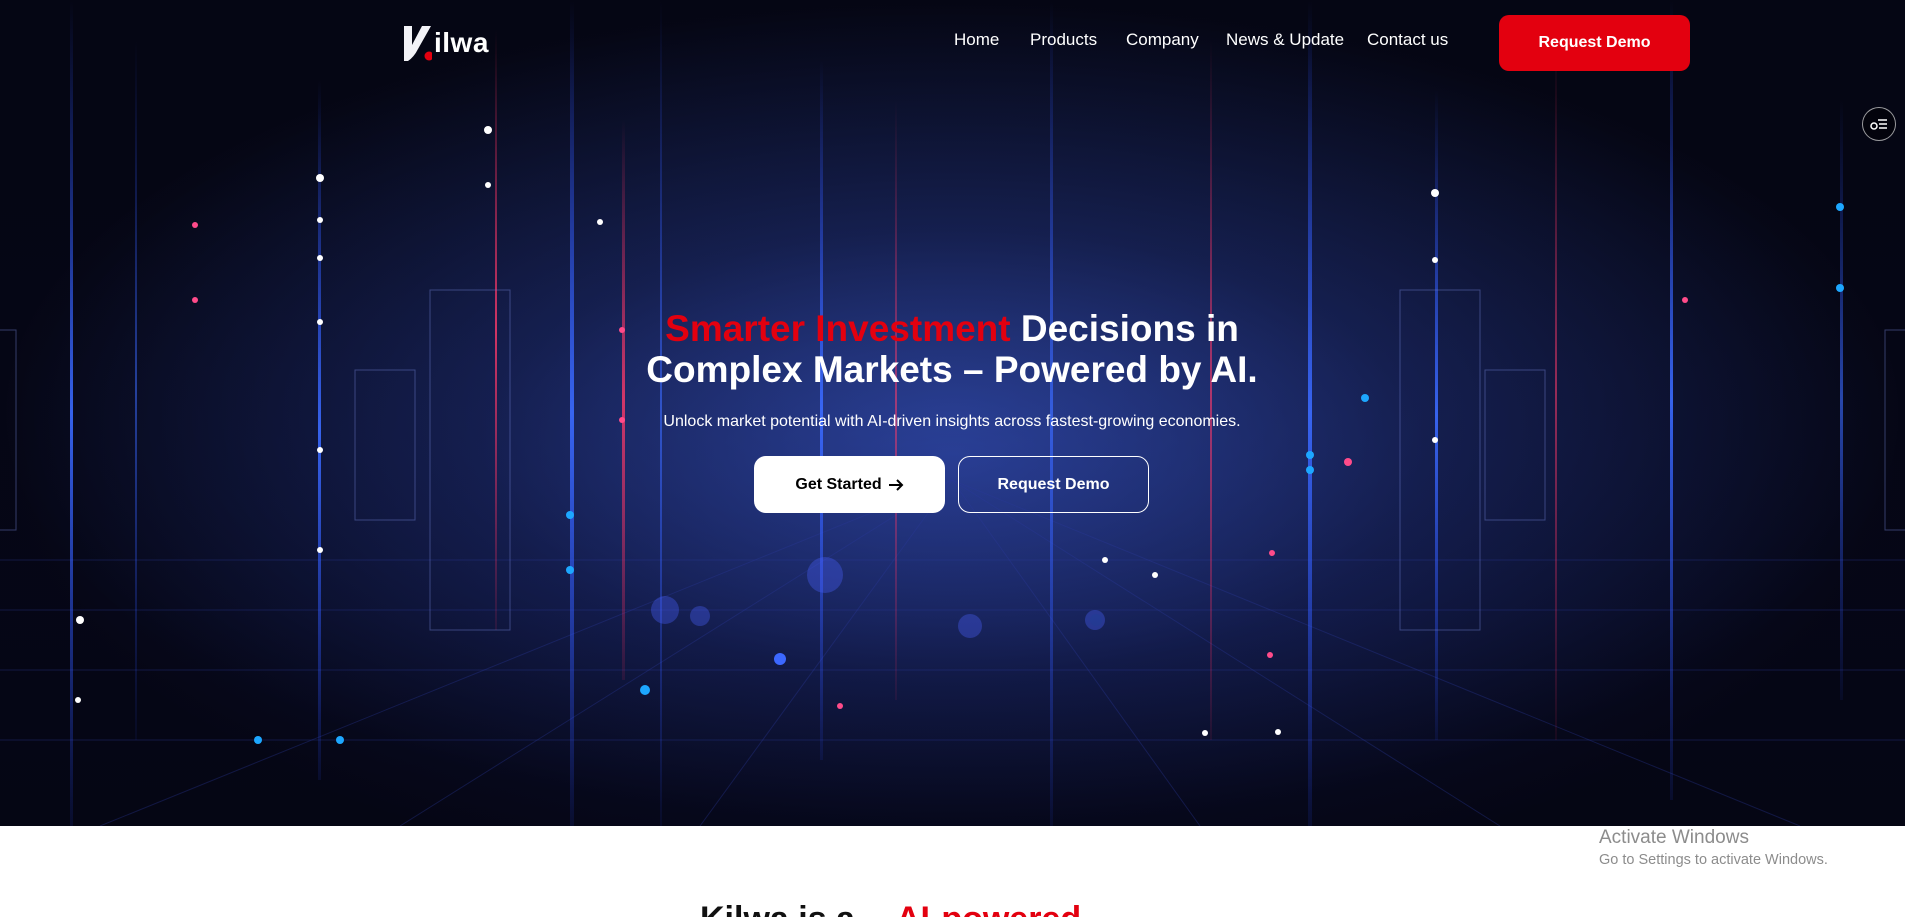 Image resolution: width=1905 pixels, height=917 pixels. What do you see at coordinates (952, 369) in the screenshot?
I see `hero-headline-line2: Complex Markets – Powered by AI.` at bounding box center [952, 369].